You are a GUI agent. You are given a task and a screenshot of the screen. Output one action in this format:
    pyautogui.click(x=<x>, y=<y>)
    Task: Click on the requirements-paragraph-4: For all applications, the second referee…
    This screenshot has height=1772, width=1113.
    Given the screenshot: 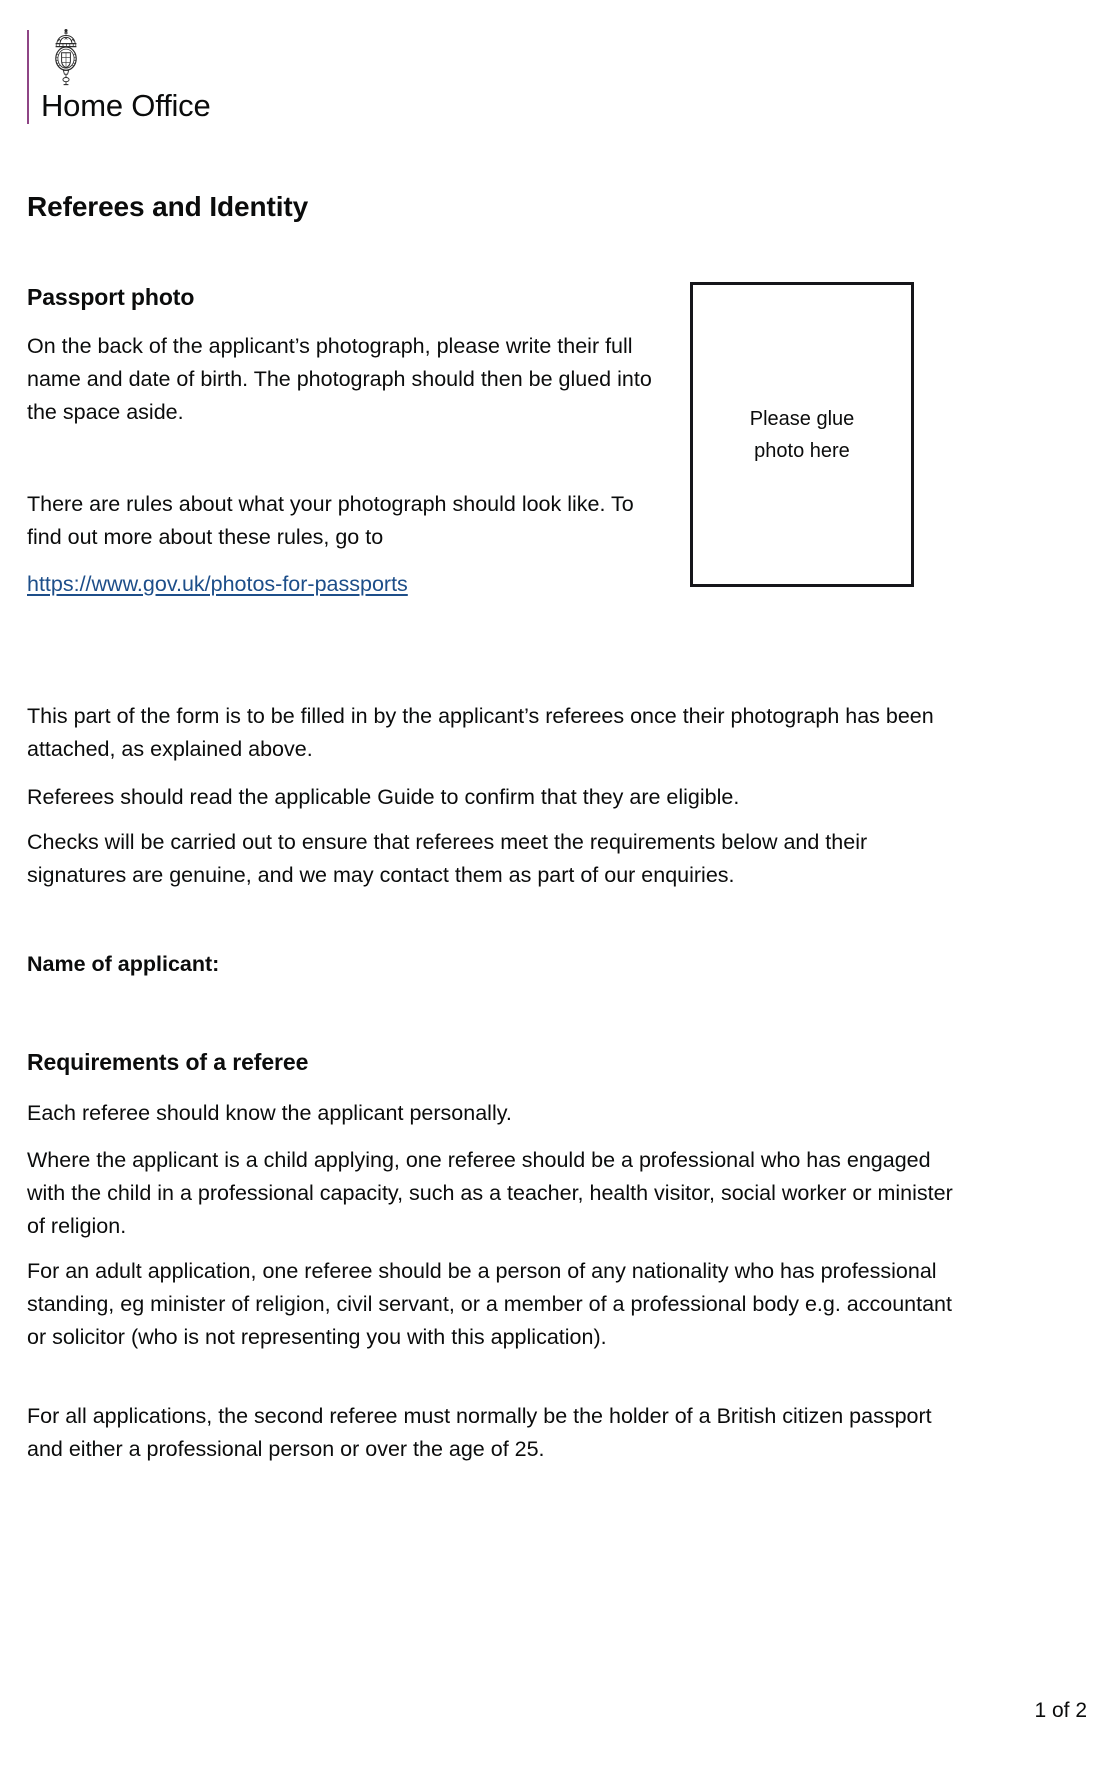 What is the action you would take?
    pyautogui.click(x=479, y=1432)
    